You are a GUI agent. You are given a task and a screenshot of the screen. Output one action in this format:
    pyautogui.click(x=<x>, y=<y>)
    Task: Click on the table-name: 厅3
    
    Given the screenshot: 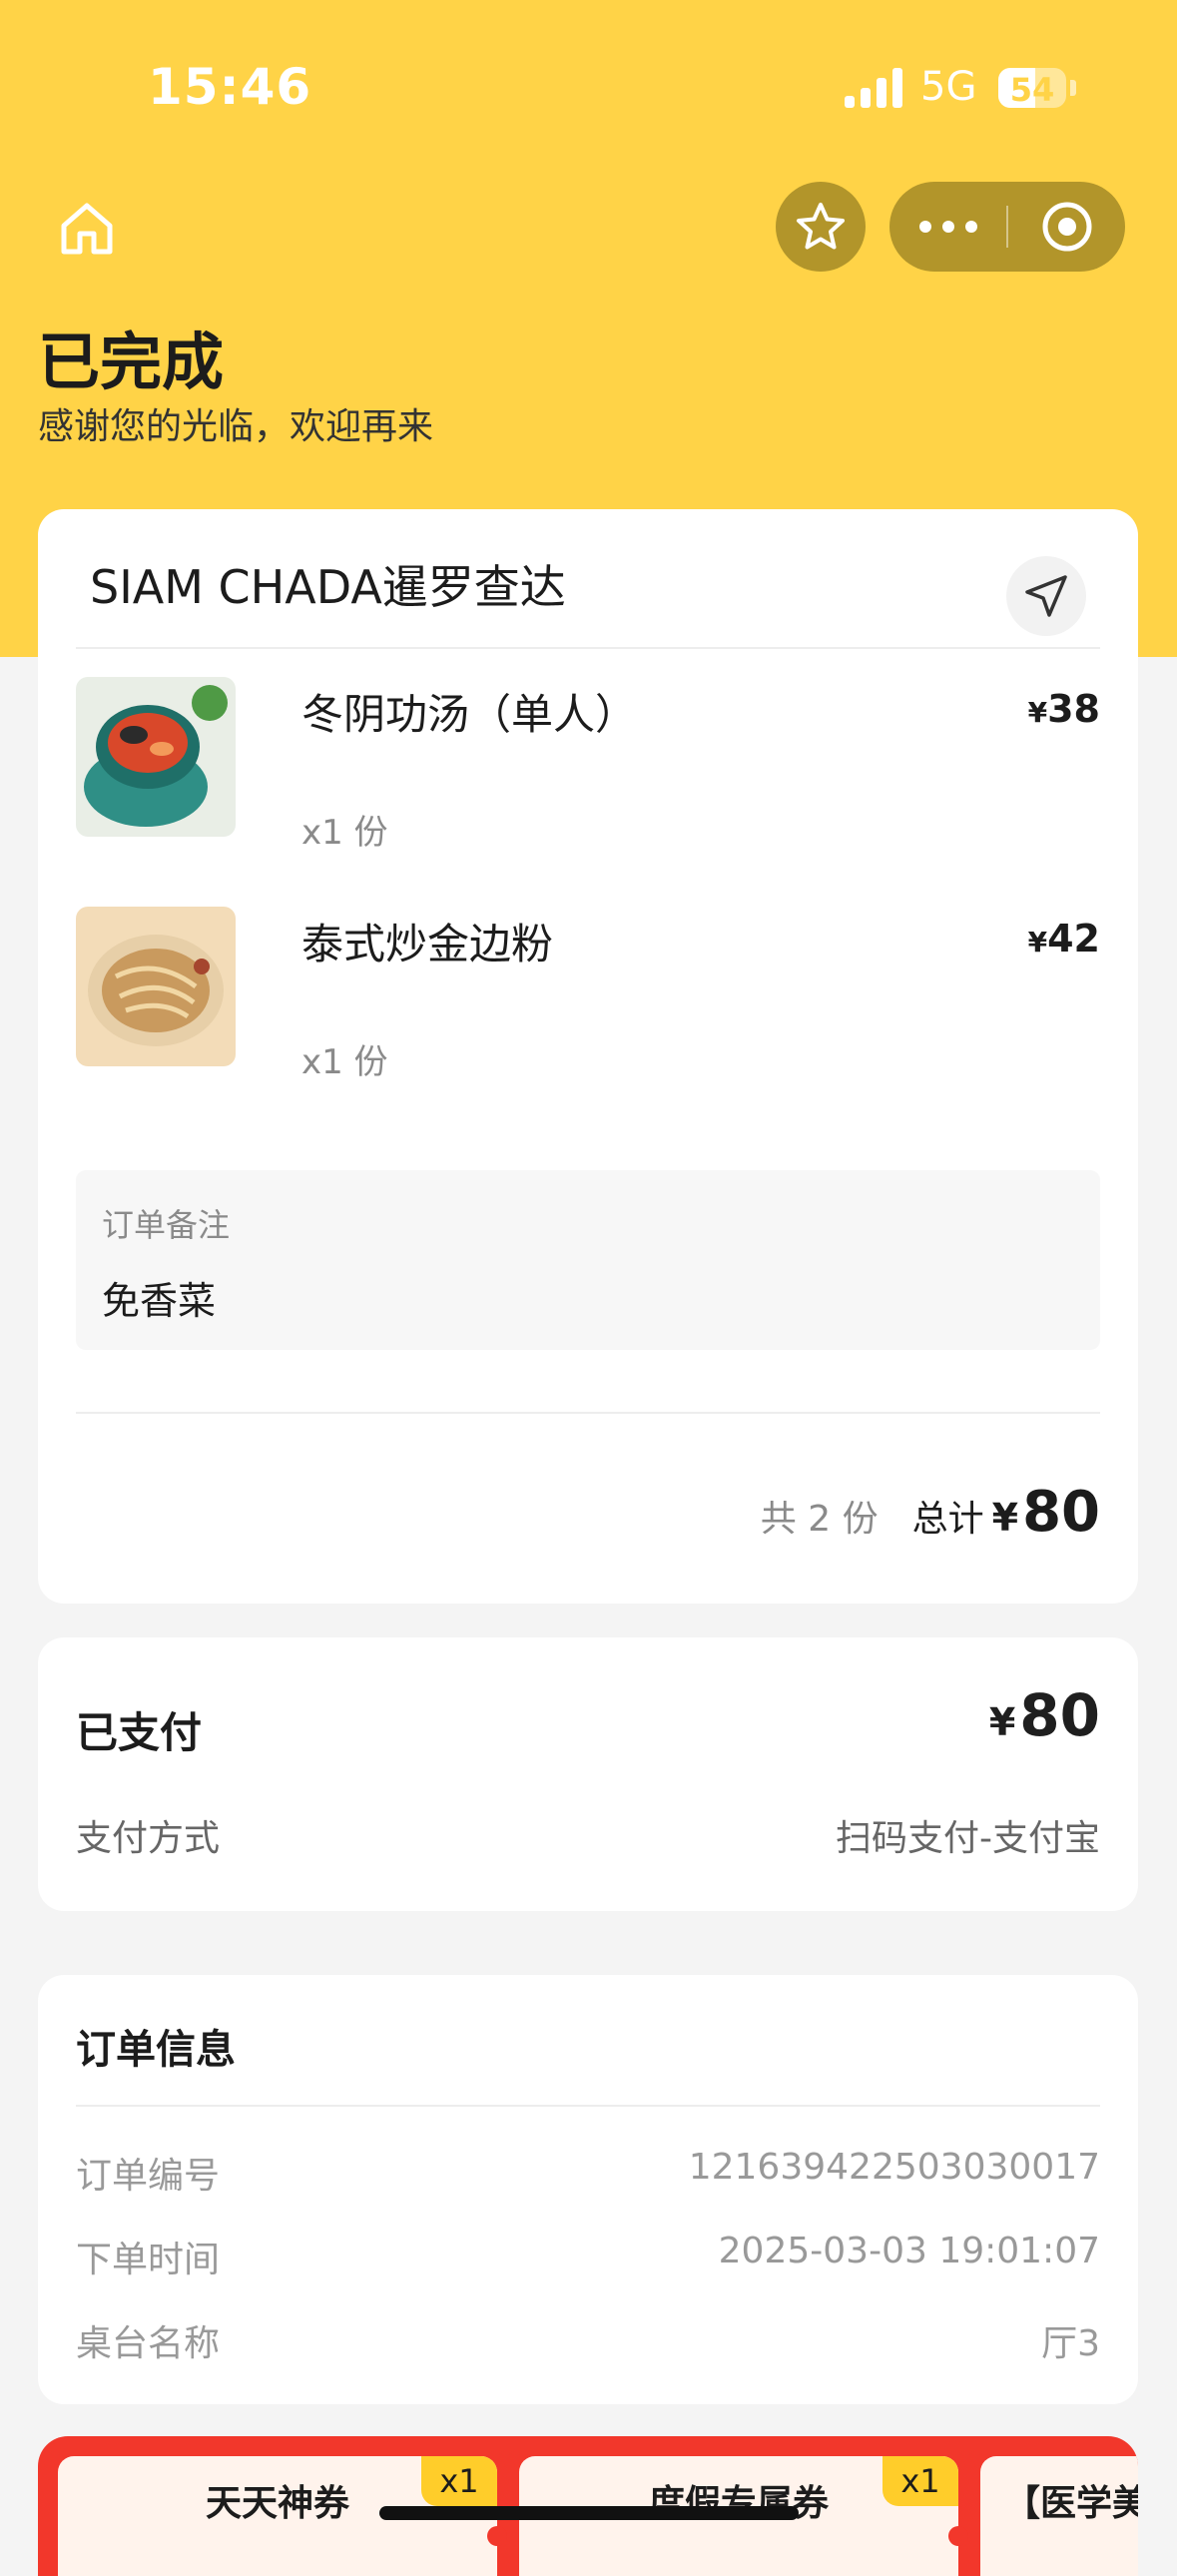 What is the action you would take?
    pyautogui.click(x=1070, y=2343)
    